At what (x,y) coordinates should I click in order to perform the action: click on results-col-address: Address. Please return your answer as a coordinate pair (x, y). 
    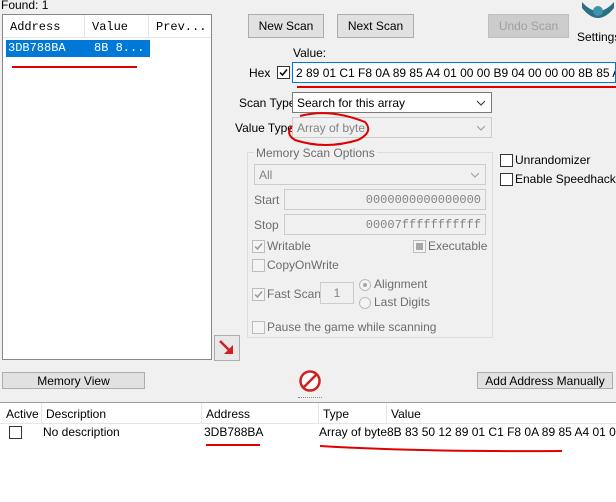
    Looking at the image, I should click on (35, 27).